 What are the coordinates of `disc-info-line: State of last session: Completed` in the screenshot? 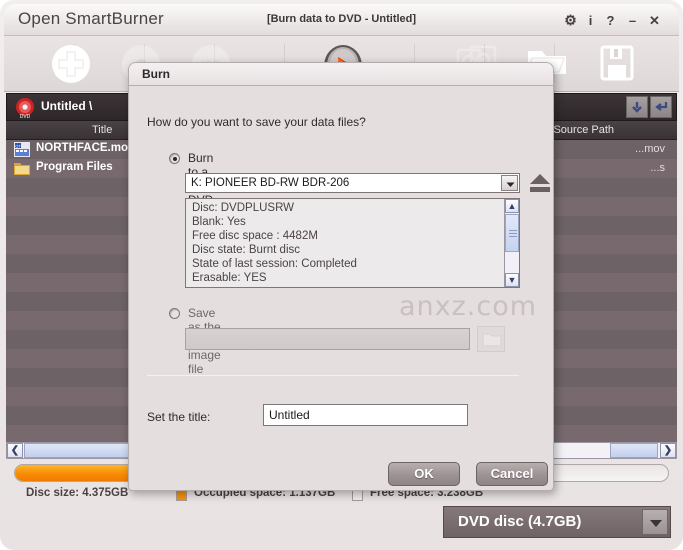 It's located at (274, 264).